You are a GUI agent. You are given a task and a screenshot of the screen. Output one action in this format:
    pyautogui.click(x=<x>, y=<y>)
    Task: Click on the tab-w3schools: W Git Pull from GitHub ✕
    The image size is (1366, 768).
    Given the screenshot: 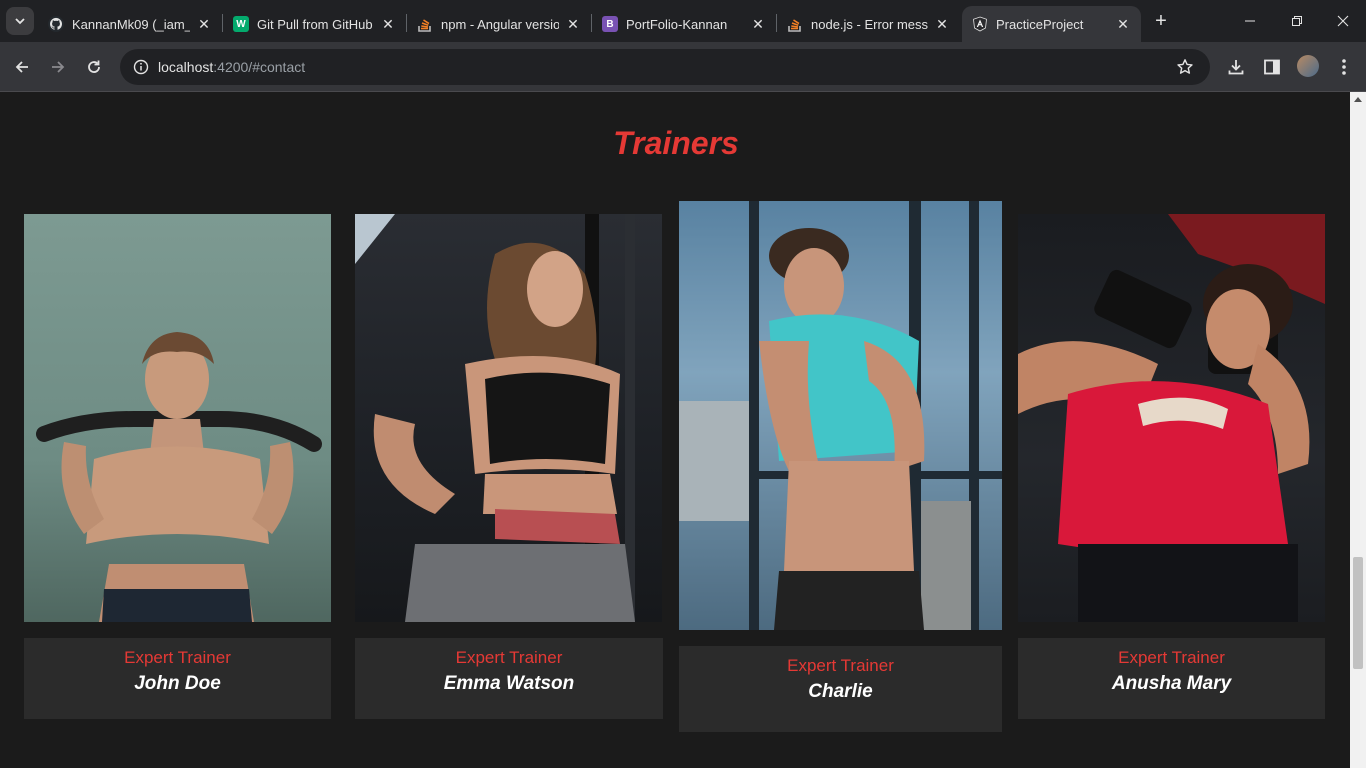 What is the action you would take?
    pyautogui.click(x=314, y=24)
    